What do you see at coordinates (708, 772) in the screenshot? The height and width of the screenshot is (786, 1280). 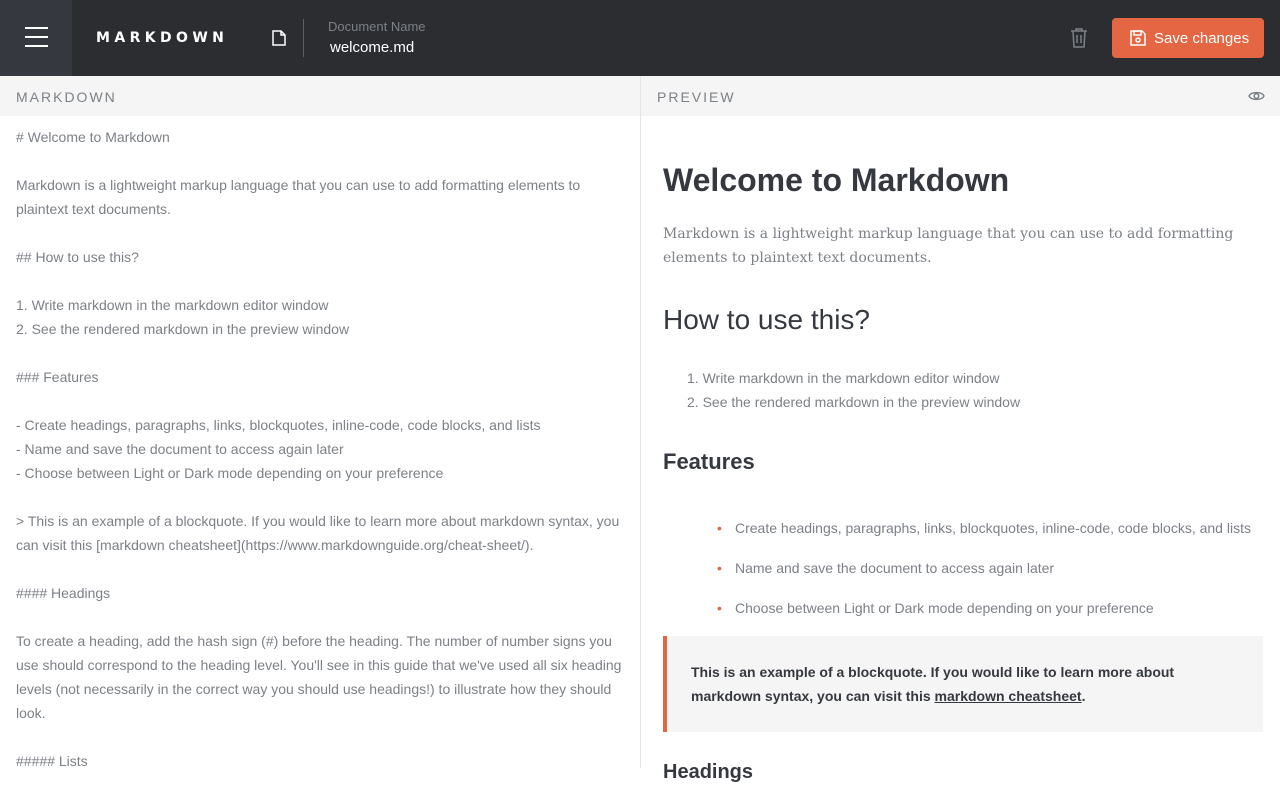 I see `preview-heading-4: Headings` at bounding box center [708, 772].